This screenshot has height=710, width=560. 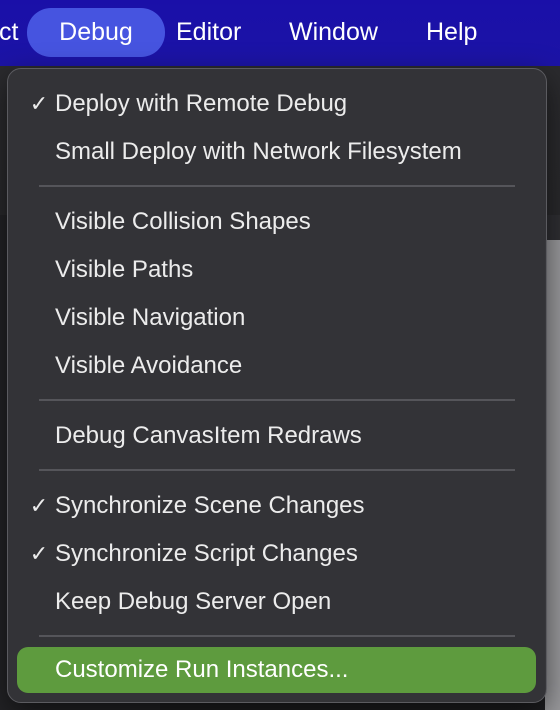 I want to click on menu-item-label: Small Deploy with Network Filesystem, so click(x=258, y=151).